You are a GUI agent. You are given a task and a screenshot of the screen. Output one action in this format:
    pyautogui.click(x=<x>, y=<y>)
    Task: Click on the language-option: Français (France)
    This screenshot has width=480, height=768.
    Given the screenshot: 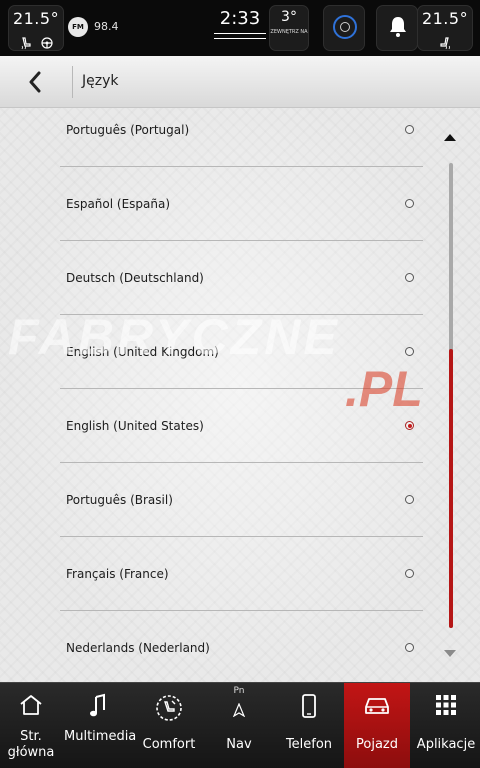 What is the action you would take?
    pyautogui.click(x=241, y=574)
    